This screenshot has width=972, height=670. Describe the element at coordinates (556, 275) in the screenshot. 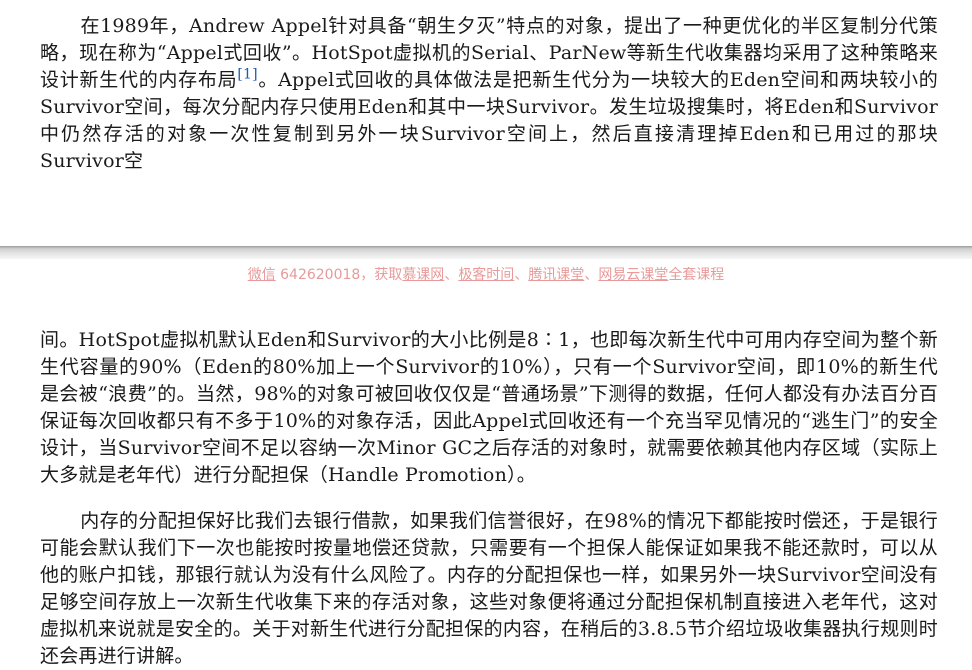

I see `watermark-link-tencent-class: 腾讯课堂` at that location.